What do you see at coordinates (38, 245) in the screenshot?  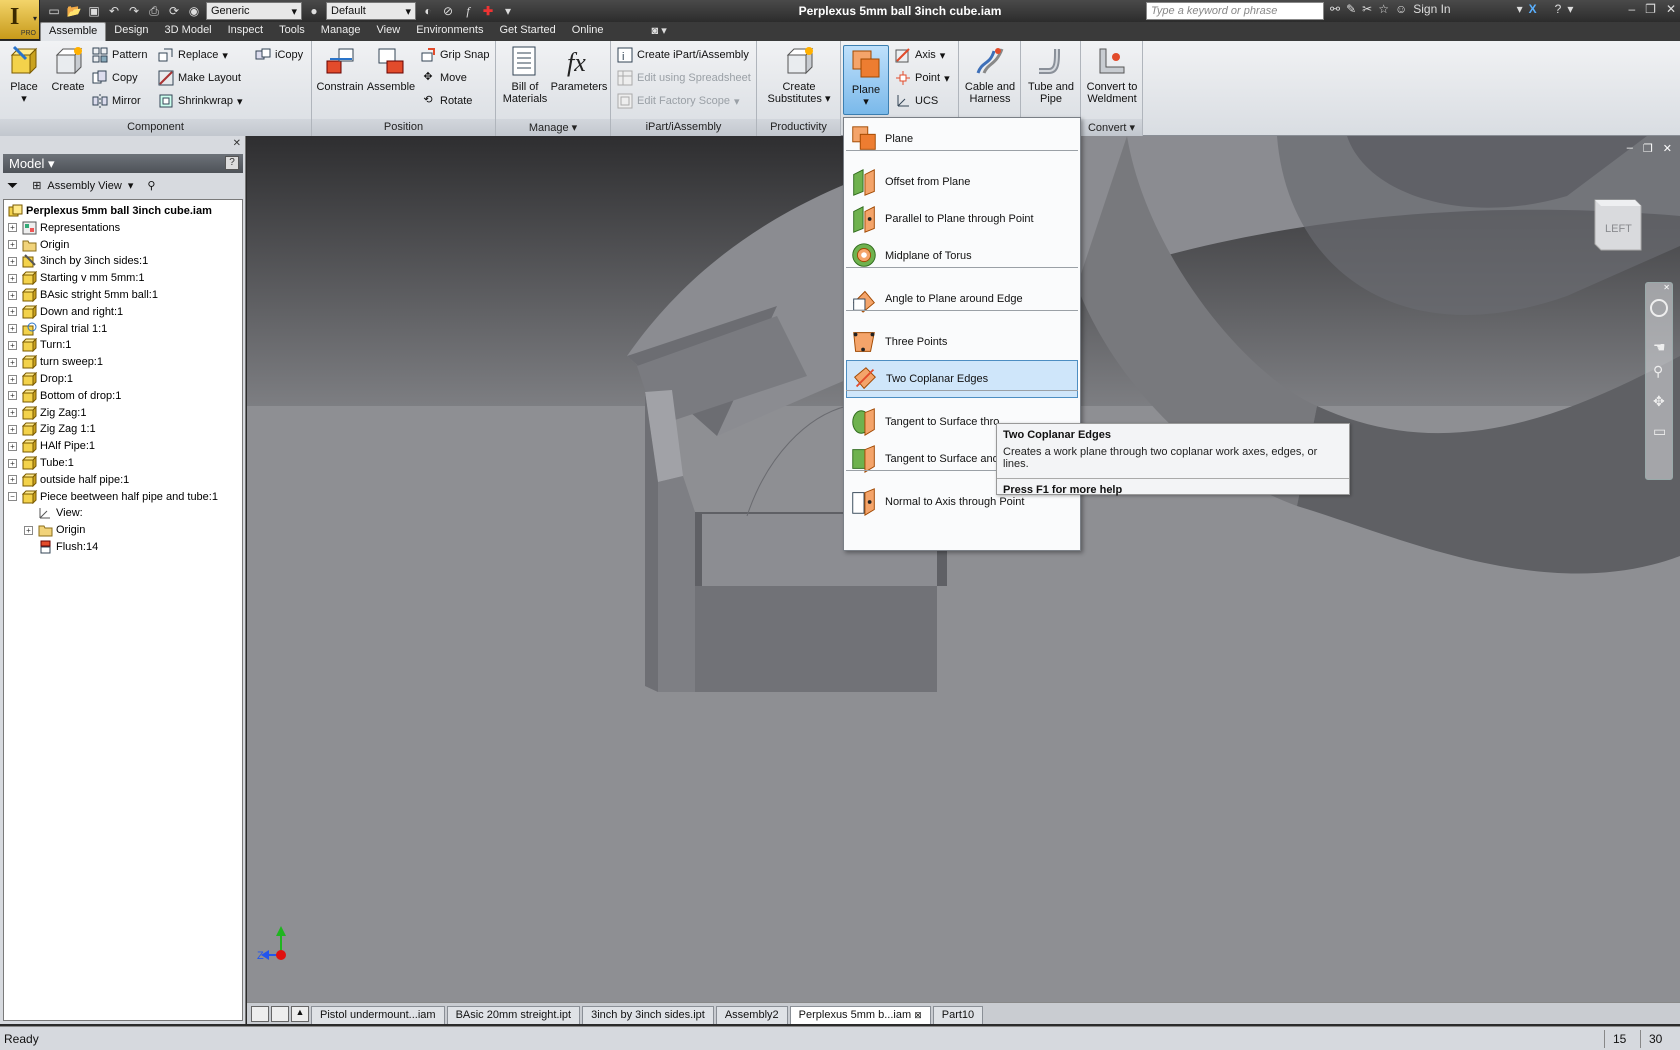 I see `tree-node: + Origin` at bounding box center [38, 245].